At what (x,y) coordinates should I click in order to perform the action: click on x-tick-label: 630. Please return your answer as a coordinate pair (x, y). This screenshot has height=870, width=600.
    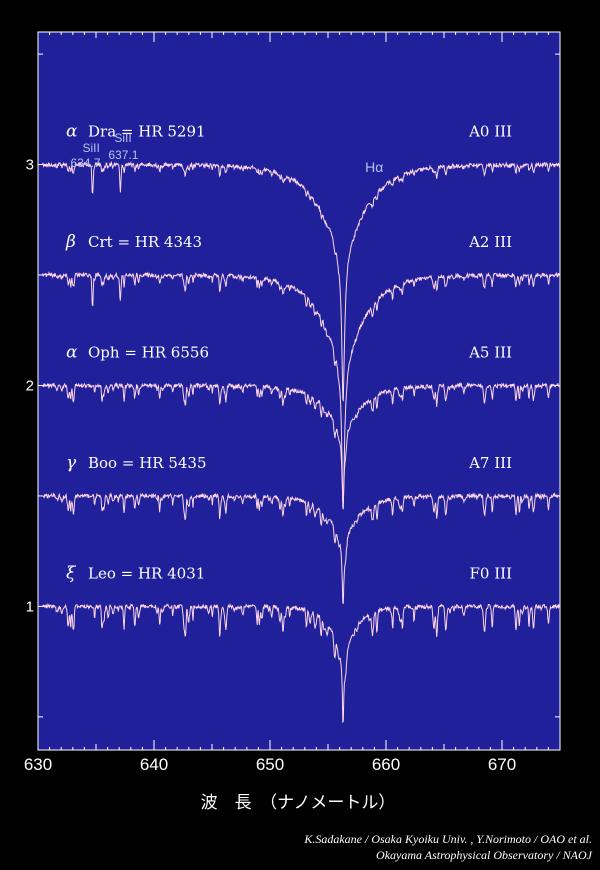
    Looking at the image, I should click on (38, 764).